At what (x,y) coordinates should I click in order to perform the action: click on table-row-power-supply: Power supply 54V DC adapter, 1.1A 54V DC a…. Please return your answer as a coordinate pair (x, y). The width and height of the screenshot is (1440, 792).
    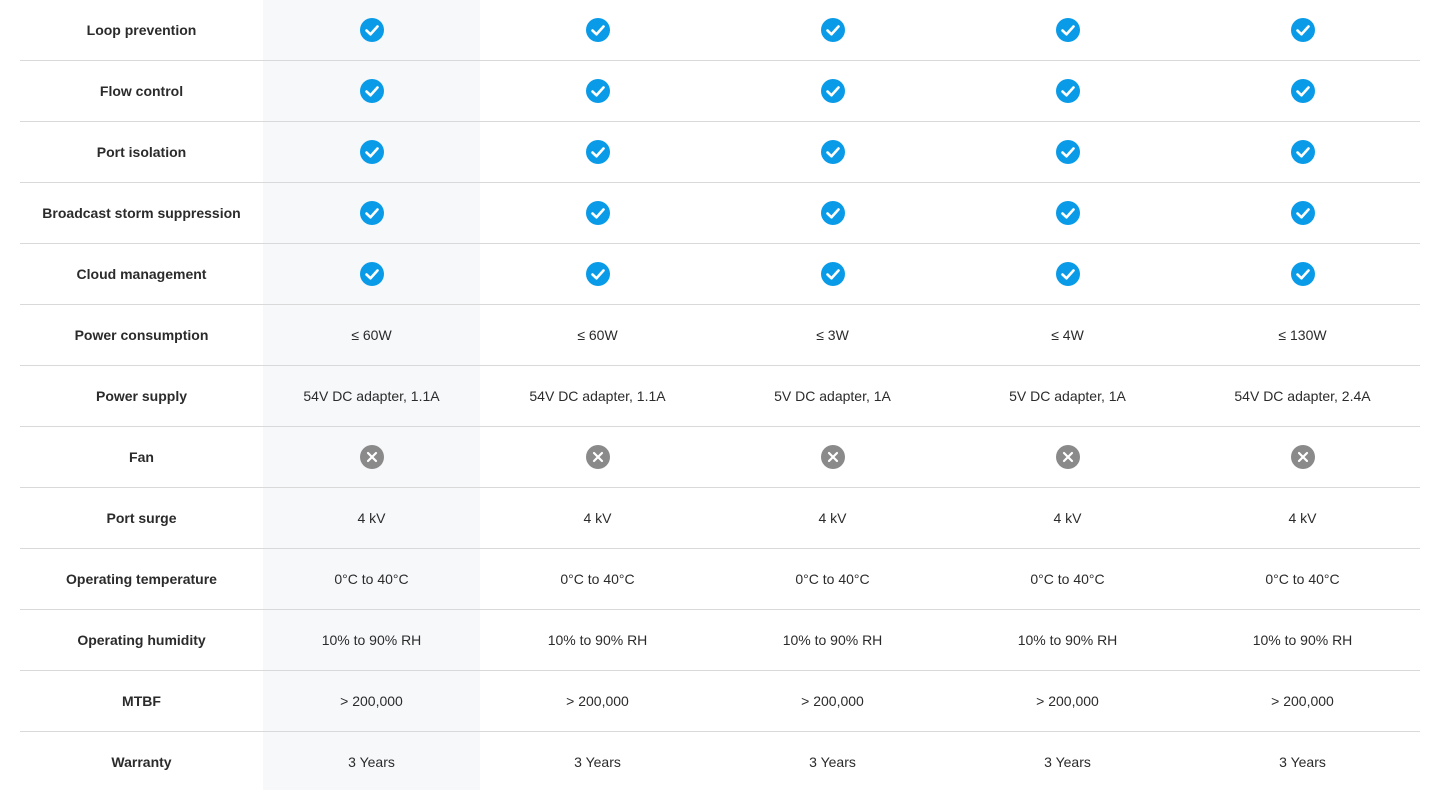
    Looking at the image, I should click on (720, 396).